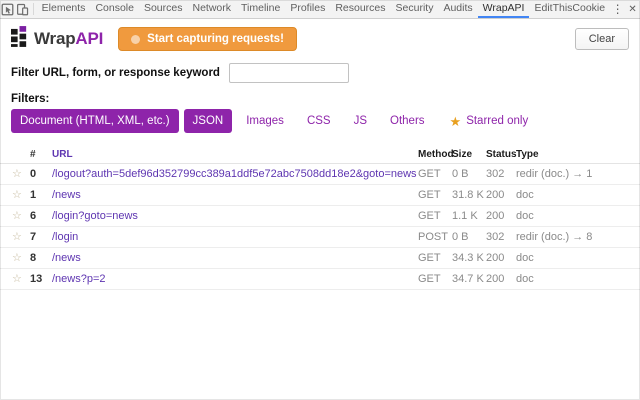 This screenshot has height=400, width=640. I want to click on table-row: ☆ 6 /login?goto=news GET 1.1 K 200 doc, so click(320, 216).